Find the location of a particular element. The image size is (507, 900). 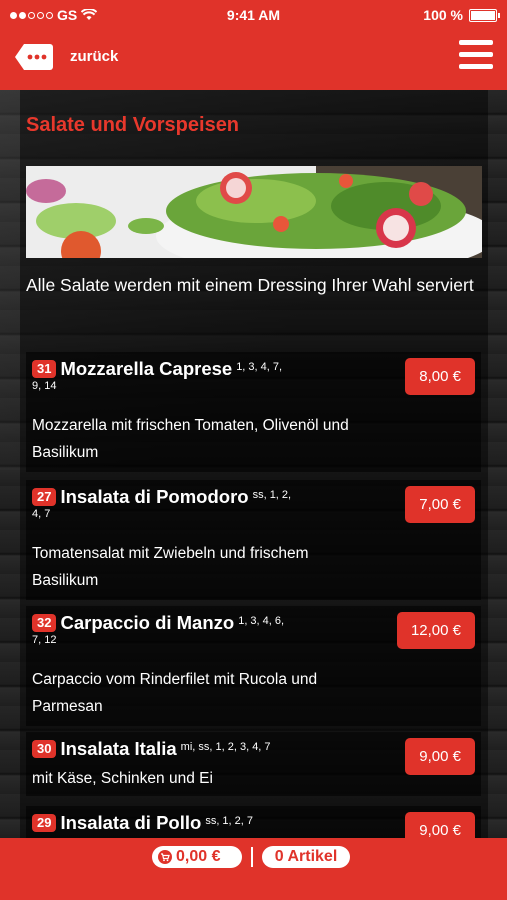

category-title: Salate und Vorspeisen is located at coordinates (133, 125).